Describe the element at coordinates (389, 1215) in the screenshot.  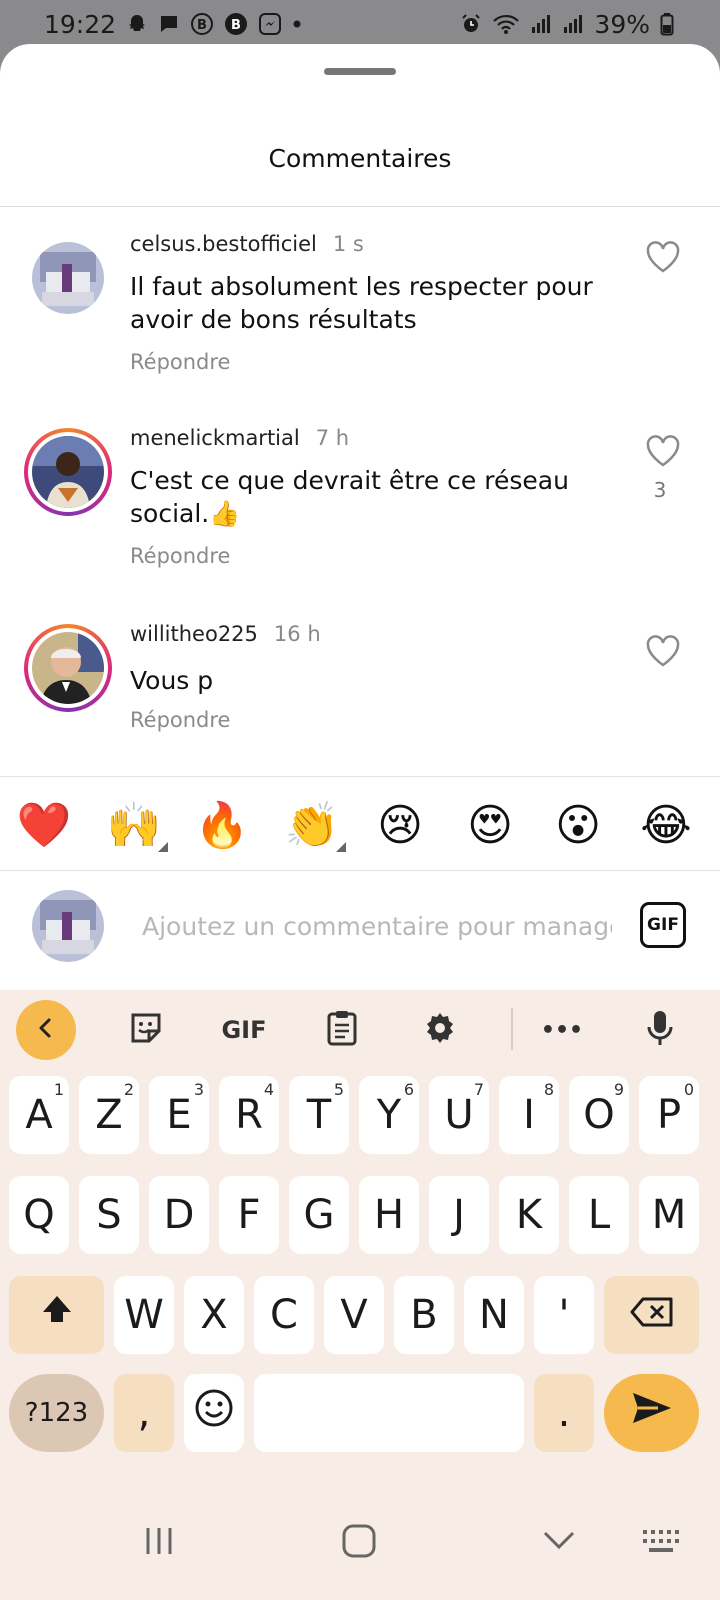
I see `key-h: H` at that location.